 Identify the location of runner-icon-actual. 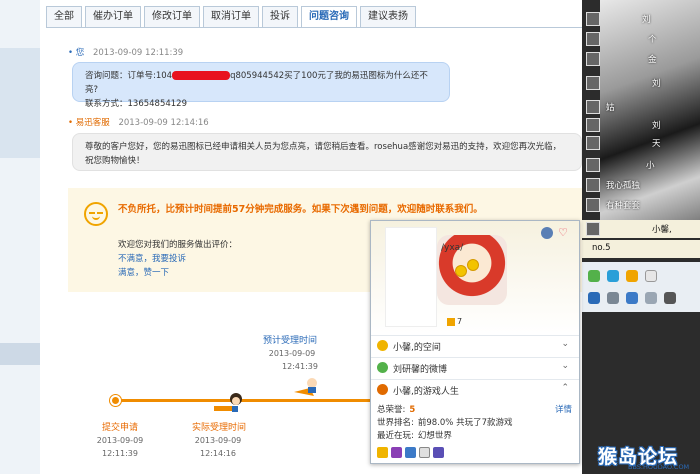
(229, 405).